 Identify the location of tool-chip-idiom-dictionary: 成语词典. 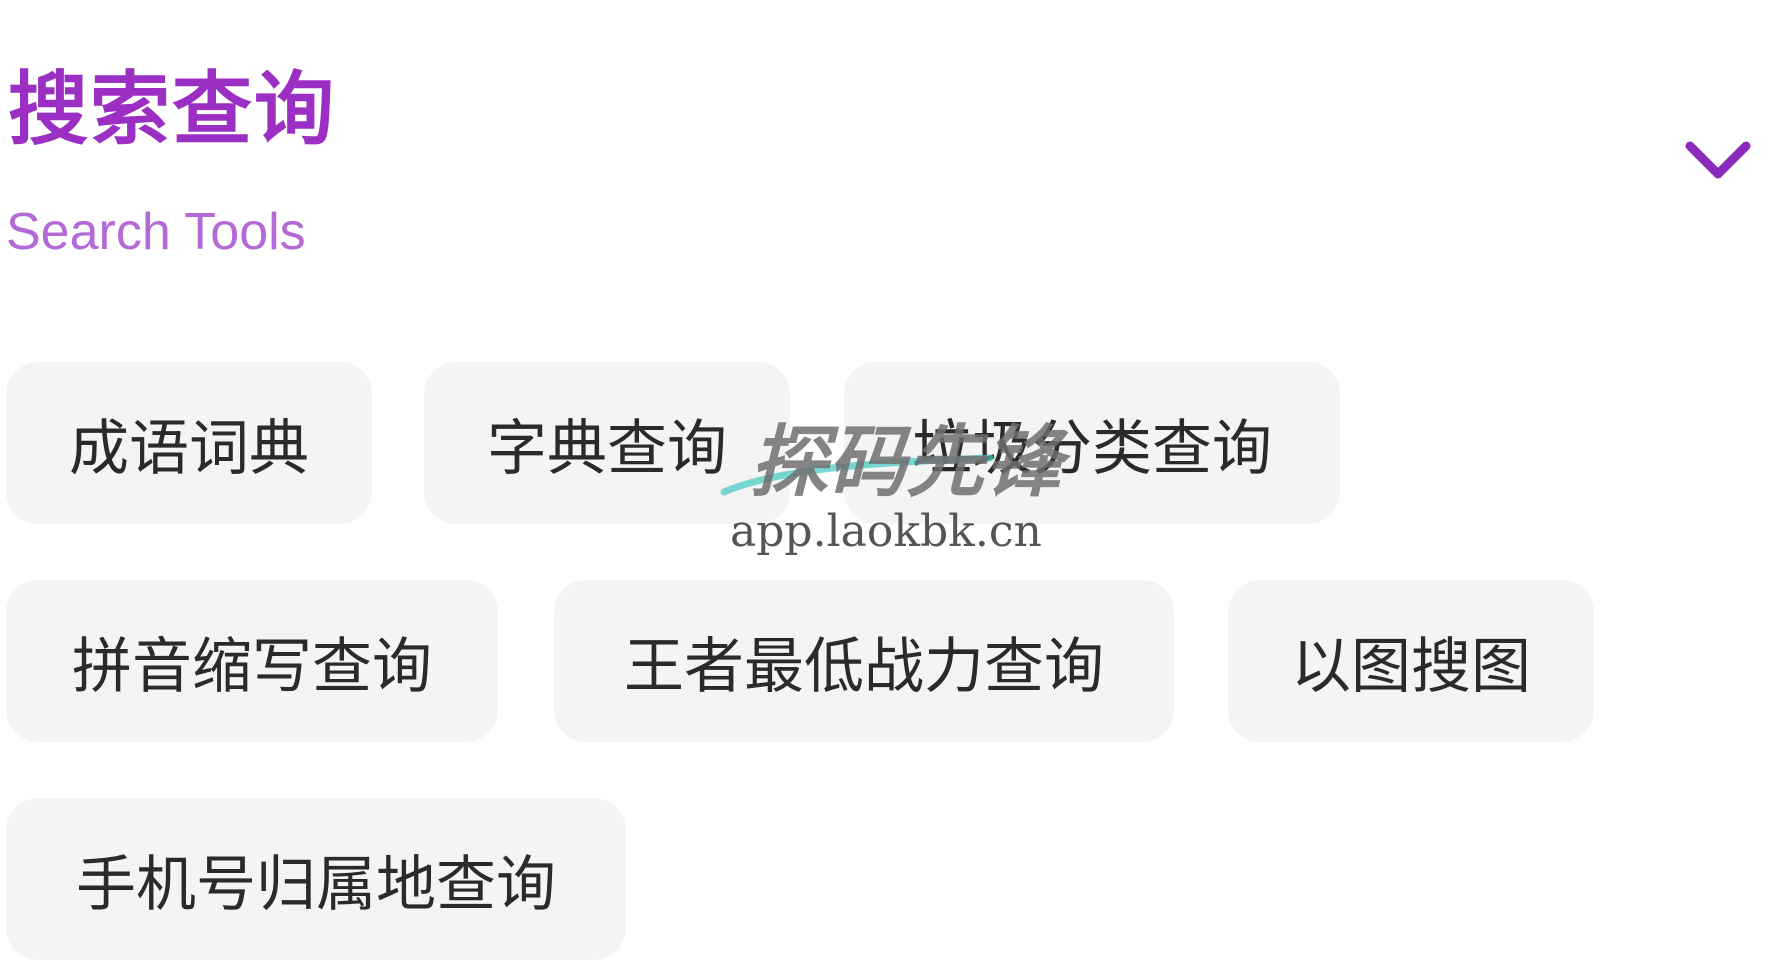
(189, 443).